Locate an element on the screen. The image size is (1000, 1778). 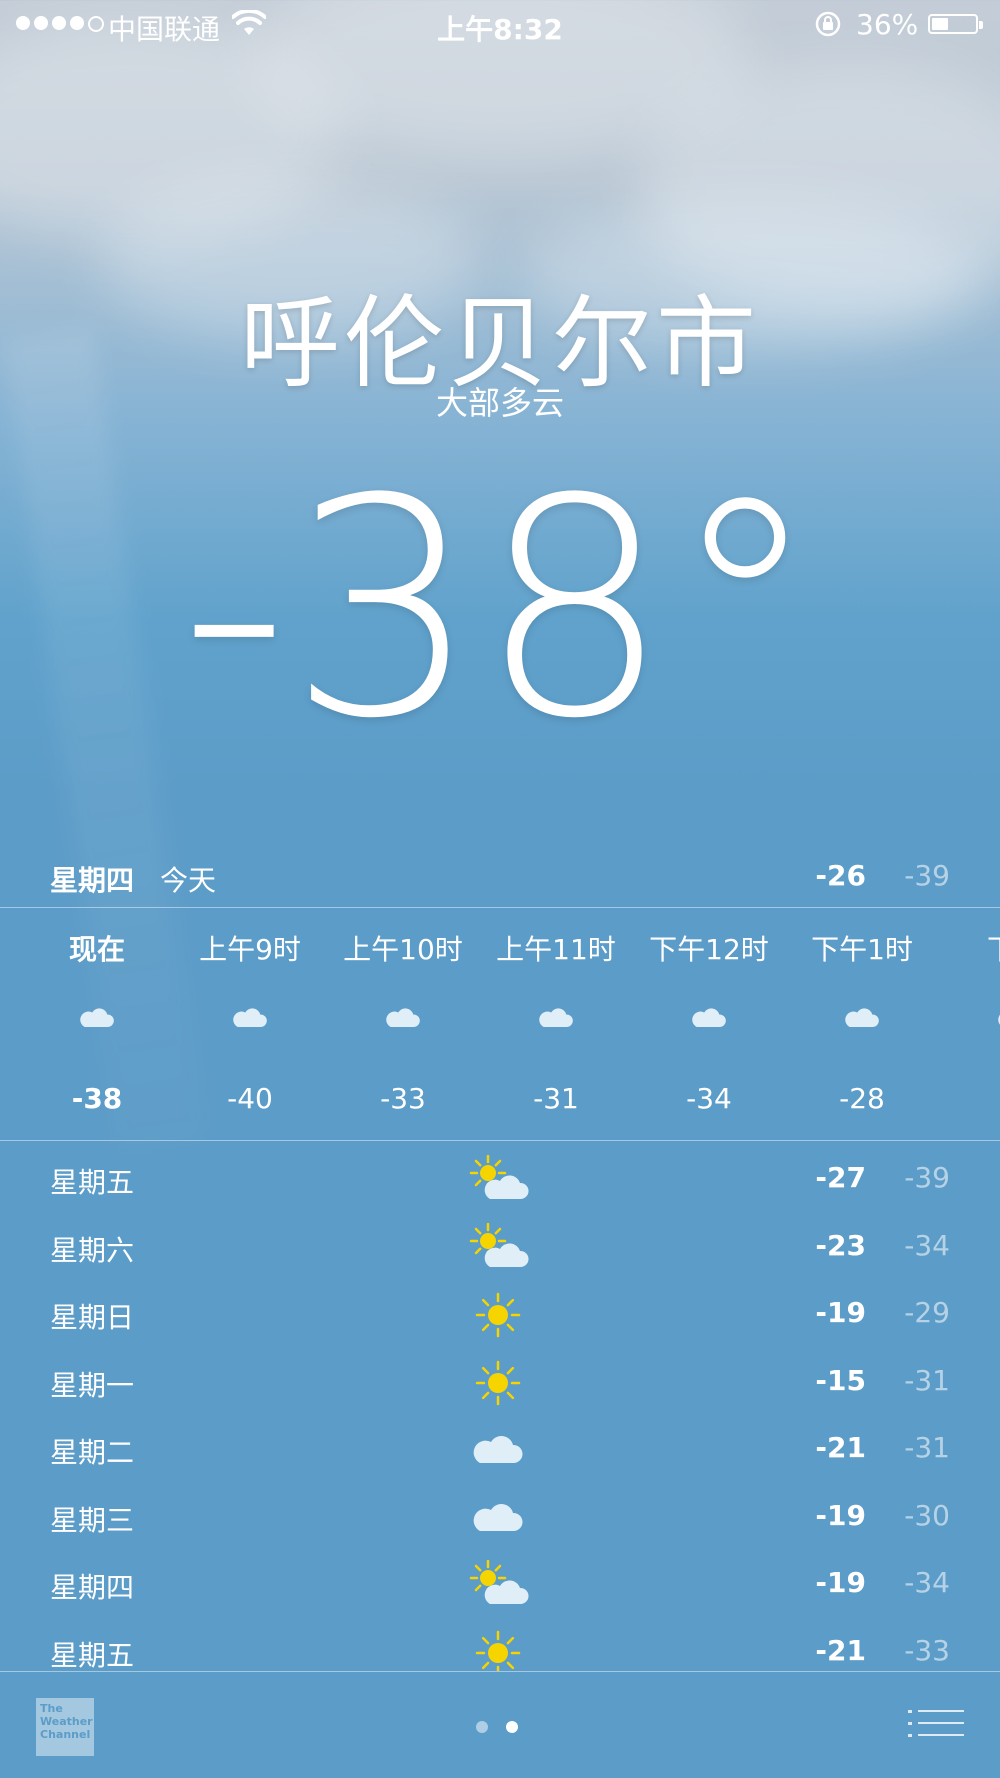
current-temperature: -38° is located at coordinates (500, 609).